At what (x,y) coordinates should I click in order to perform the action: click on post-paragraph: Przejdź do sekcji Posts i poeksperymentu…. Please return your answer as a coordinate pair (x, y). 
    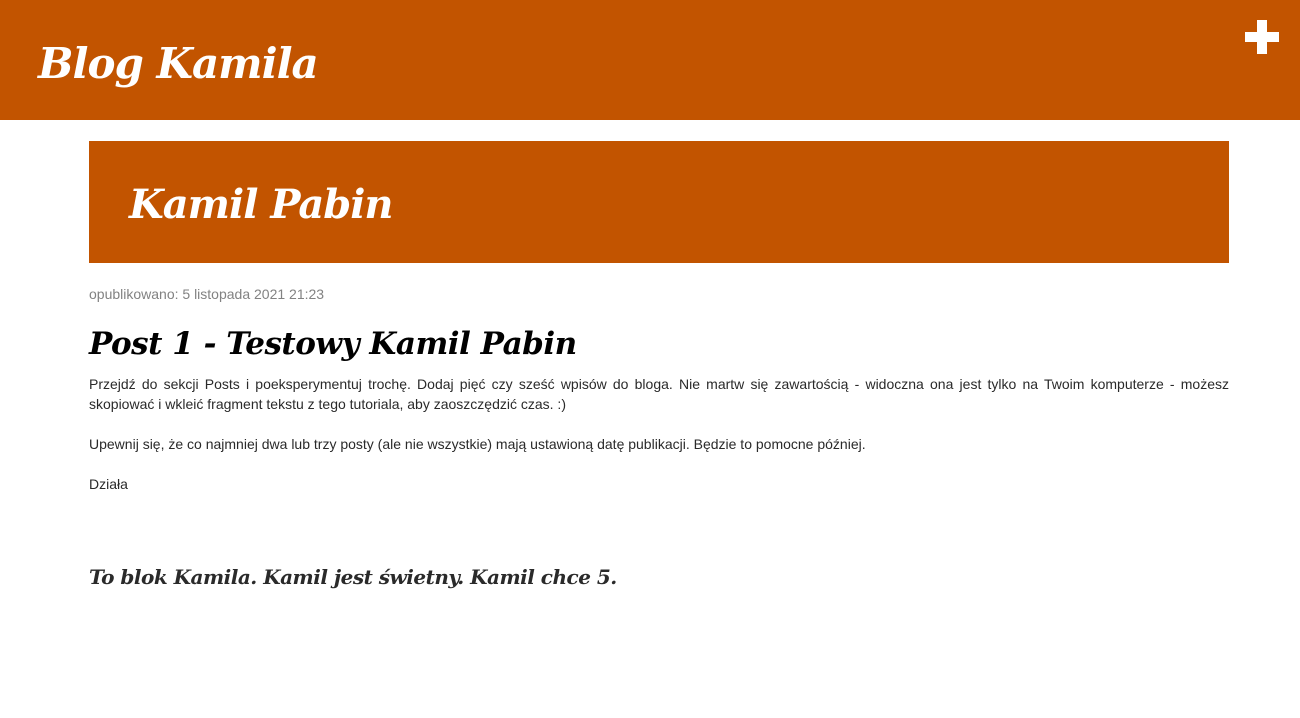
    Looking at the image, I should click on (659, 394).